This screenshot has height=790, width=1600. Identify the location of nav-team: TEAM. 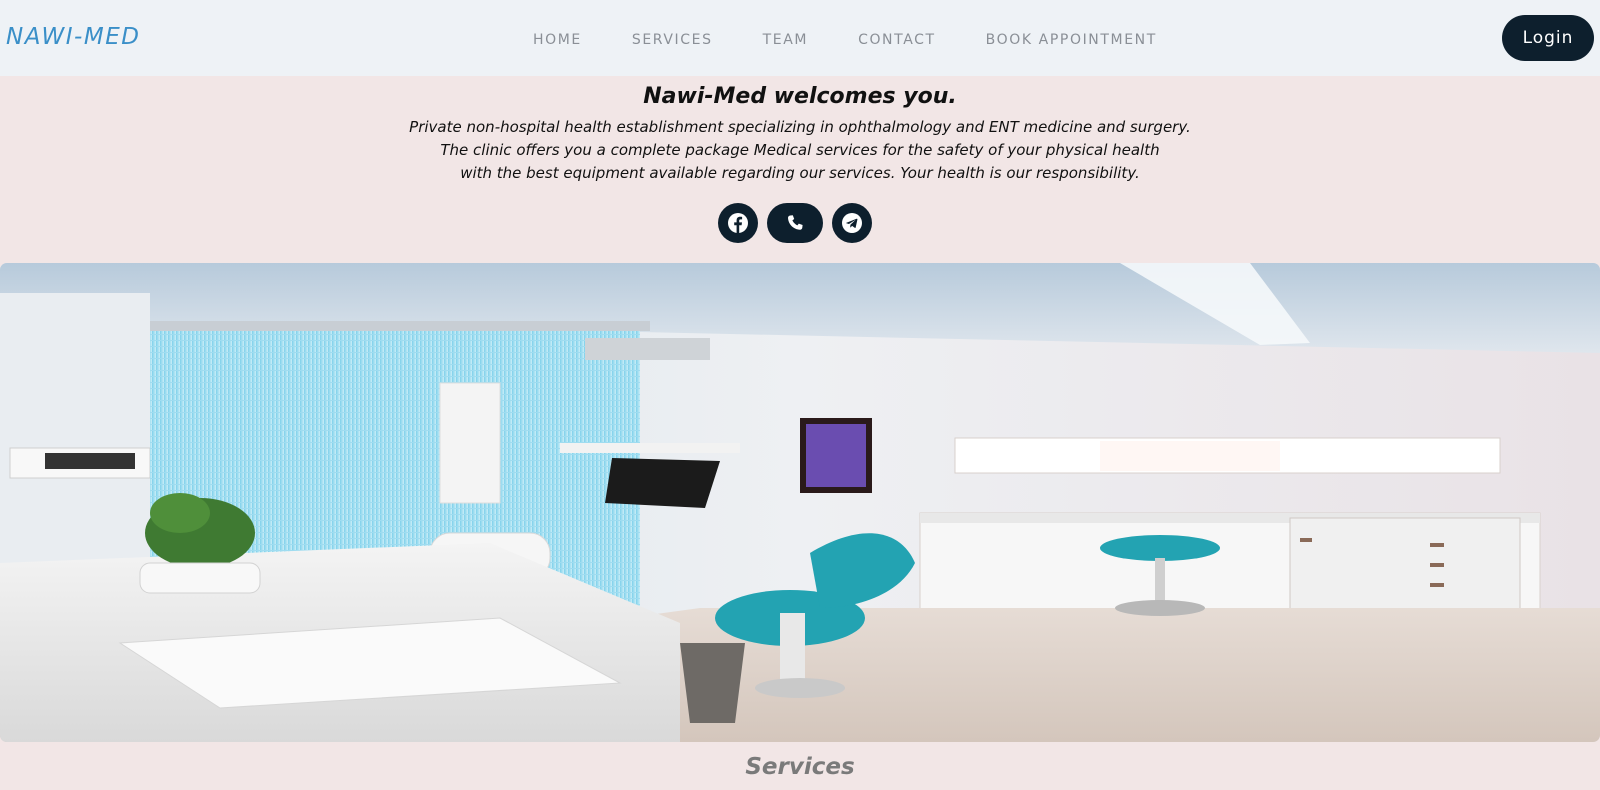
(785, 40).